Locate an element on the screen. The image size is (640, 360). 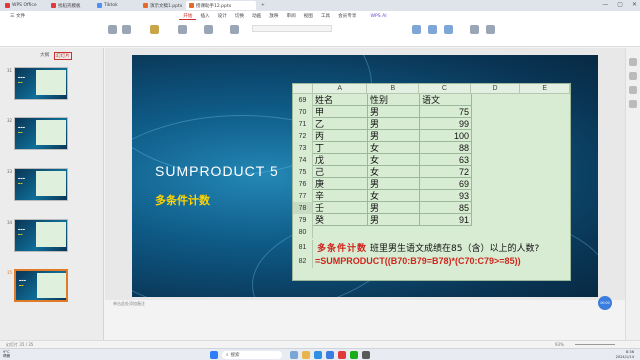
font-family-select is located at coordinates (292, 28).